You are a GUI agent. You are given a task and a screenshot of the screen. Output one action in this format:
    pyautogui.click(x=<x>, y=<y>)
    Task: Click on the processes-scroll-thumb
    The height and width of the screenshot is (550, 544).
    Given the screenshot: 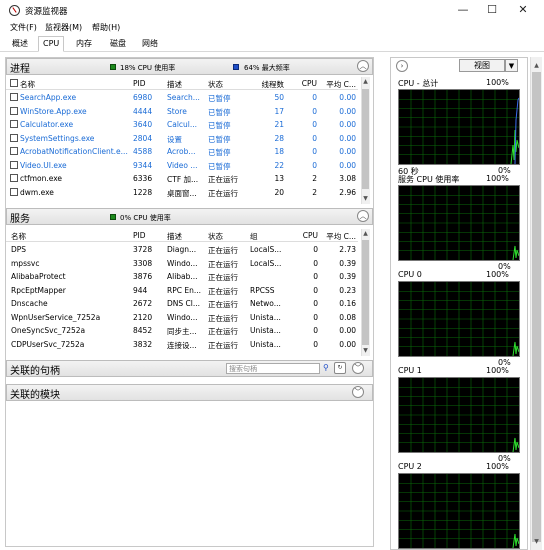 What is the action you would take?
    pyautogui.click(x=365, y=139)
    